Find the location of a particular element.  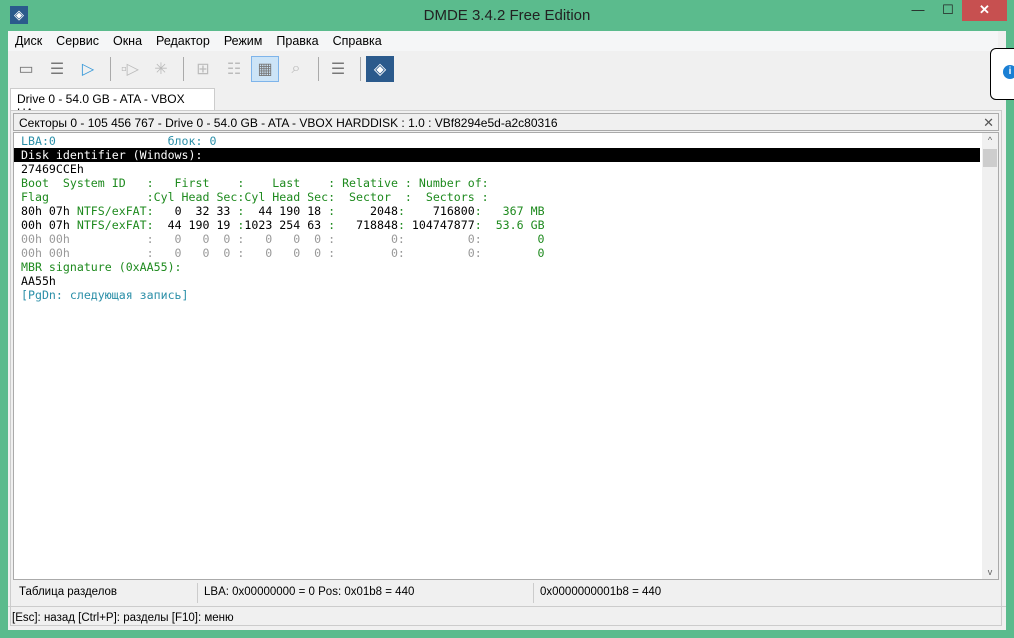

scroll-down-icon: v is located at coordinates (990, 572).